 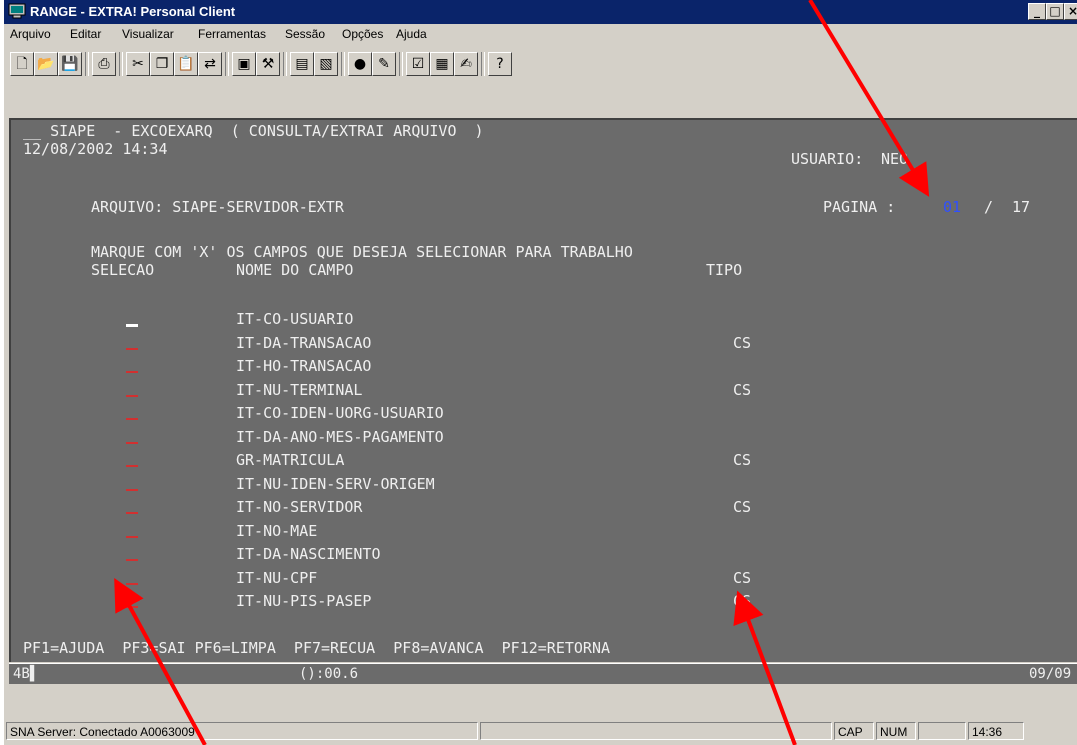 What do you see at coordinates (326, 64) in the screenshot?
I see `document-icon: ▧` at bounding box center [326, 64].